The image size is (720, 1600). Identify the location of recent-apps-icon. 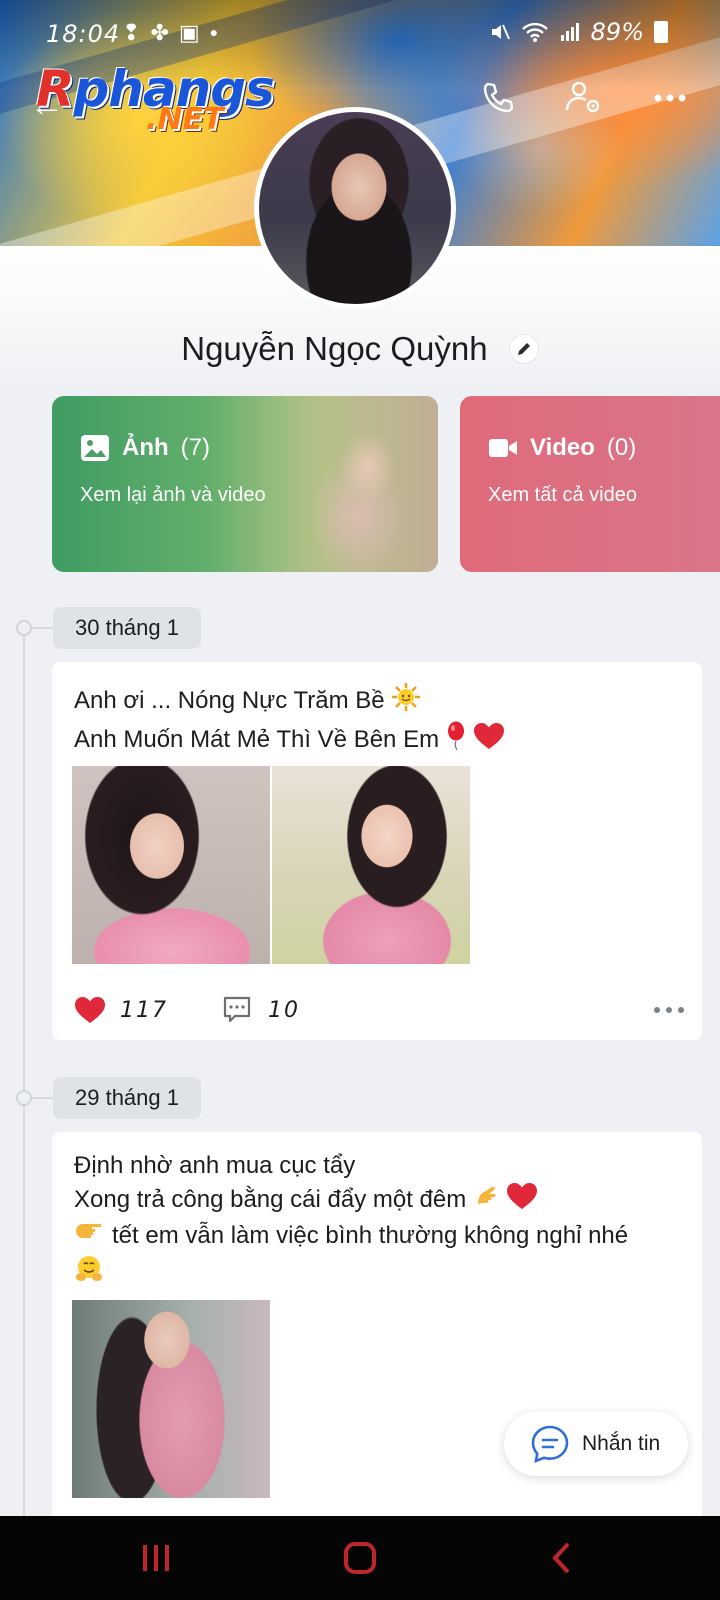
(156, 1558).